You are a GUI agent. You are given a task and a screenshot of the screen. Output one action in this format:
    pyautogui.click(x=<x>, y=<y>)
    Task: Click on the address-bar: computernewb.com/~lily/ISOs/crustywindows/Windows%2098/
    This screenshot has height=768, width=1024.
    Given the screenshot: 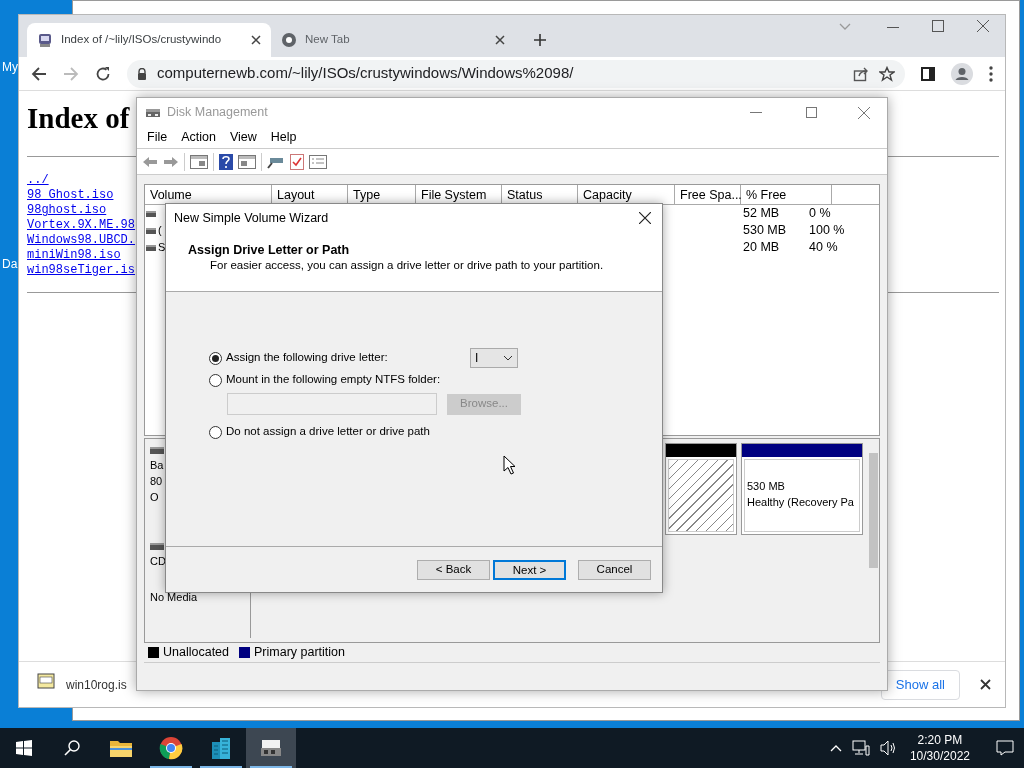 What is the action you would take?
    pyautogui.click(x=516, y=73)
    